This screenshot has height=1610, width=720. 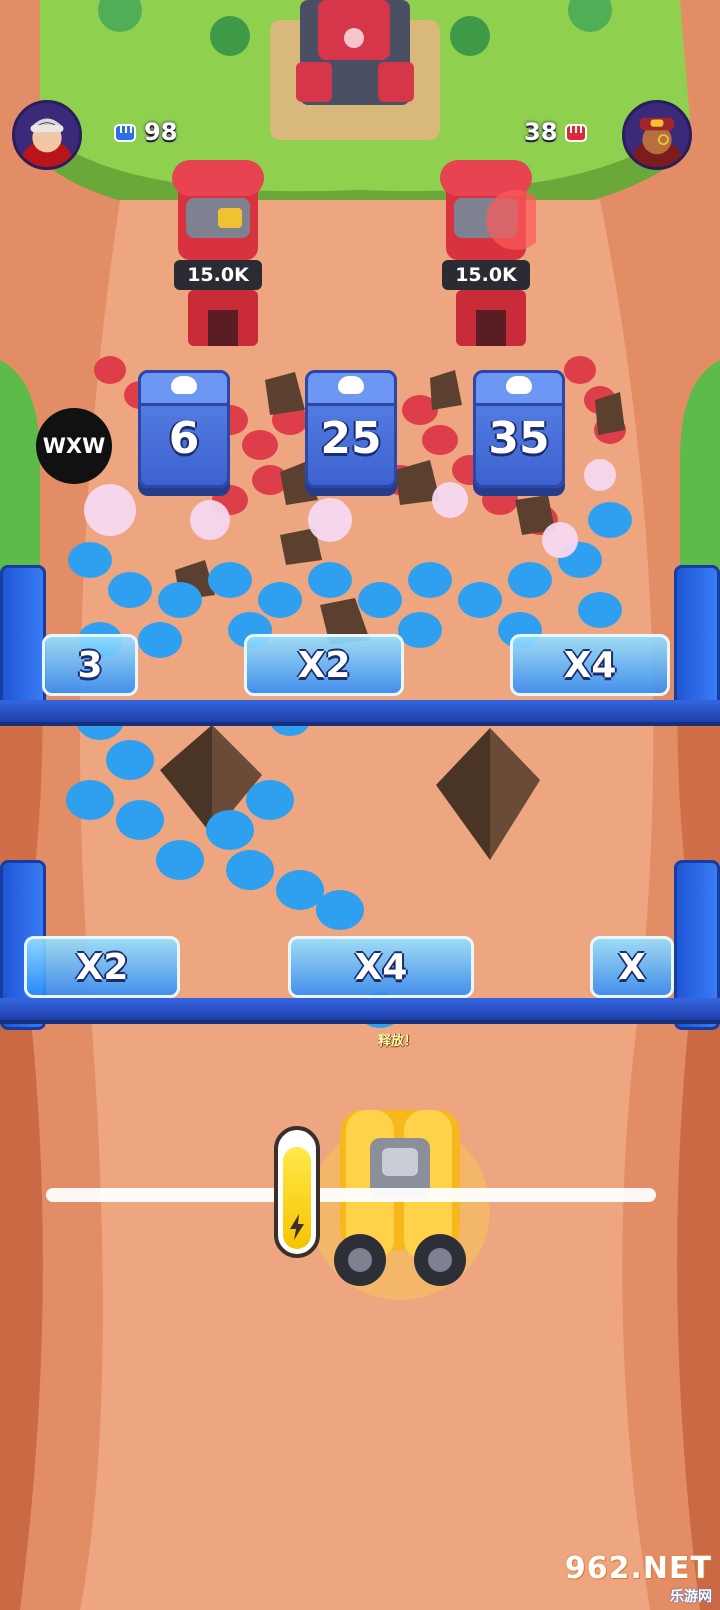 I want to click on player-power-score: 98, so click(x=144, y=132).